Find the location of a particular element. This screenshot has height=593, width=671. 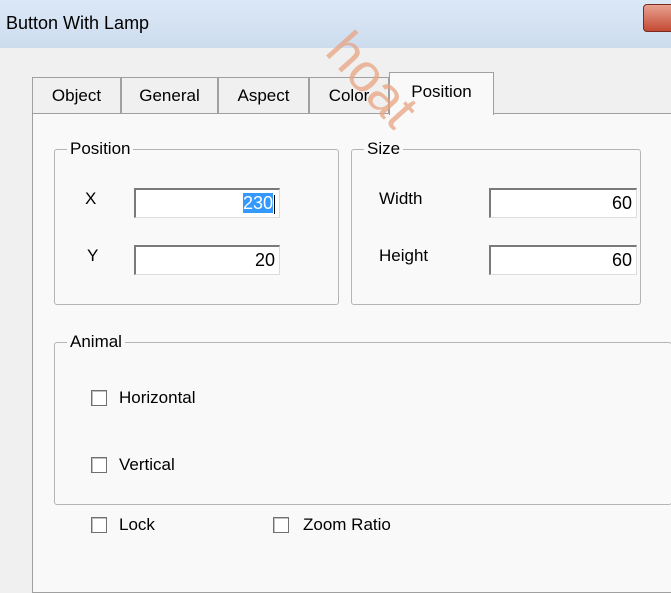

window-left-edge is located at coordinates (7, 313).